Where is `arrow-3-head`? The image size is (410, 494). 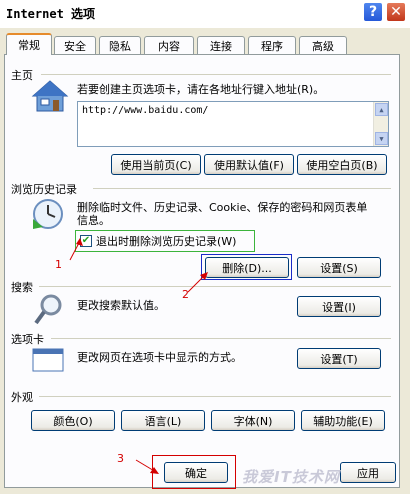 arrow-3-head is located at coordinates (154, 470).